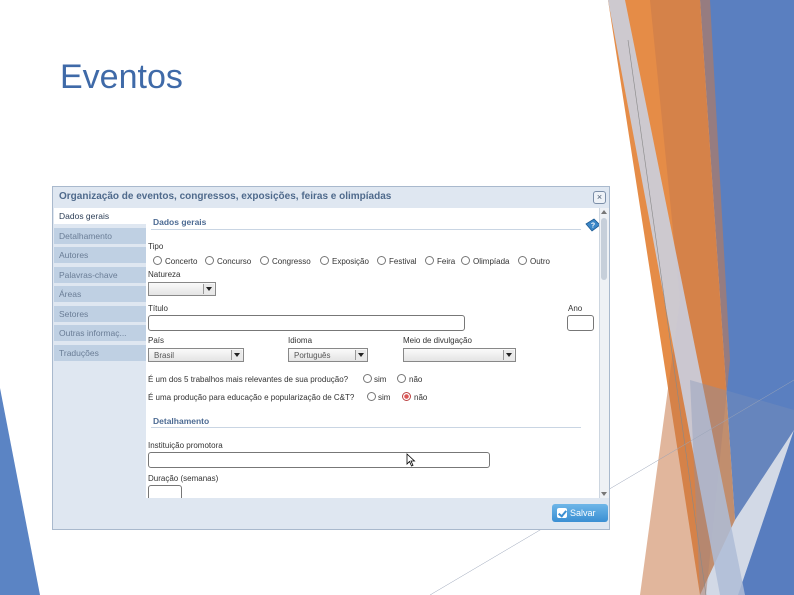 Image resolution: width=794 pixels, height=595 pixels. Describe the element at coordinates (324, 260) in the screenshot. I see `radio-type-exposicao` at that location.